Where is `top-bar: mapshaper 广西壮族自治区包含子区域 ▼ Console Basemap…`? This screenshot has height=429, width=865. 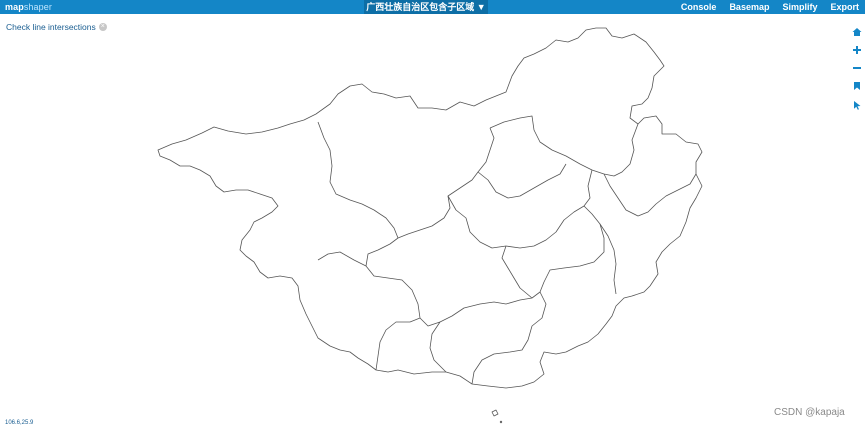
top-bar: mapshaper 广西壮族自治区包含子区域 ▼ Console Basemap… is located at coordinates (432, 7).